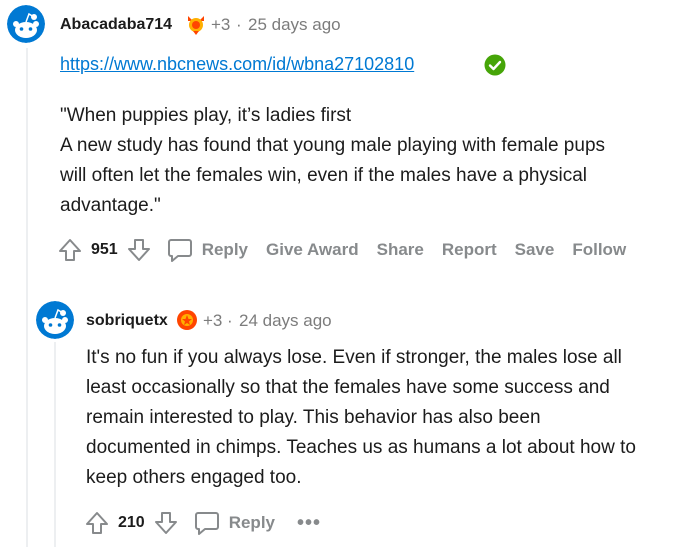 This screenshot has height=547, width=700. What do you see at coordinates (104, 249) in the screenshot?
I see `vote-score: 951` at bounding box center [104, 249].